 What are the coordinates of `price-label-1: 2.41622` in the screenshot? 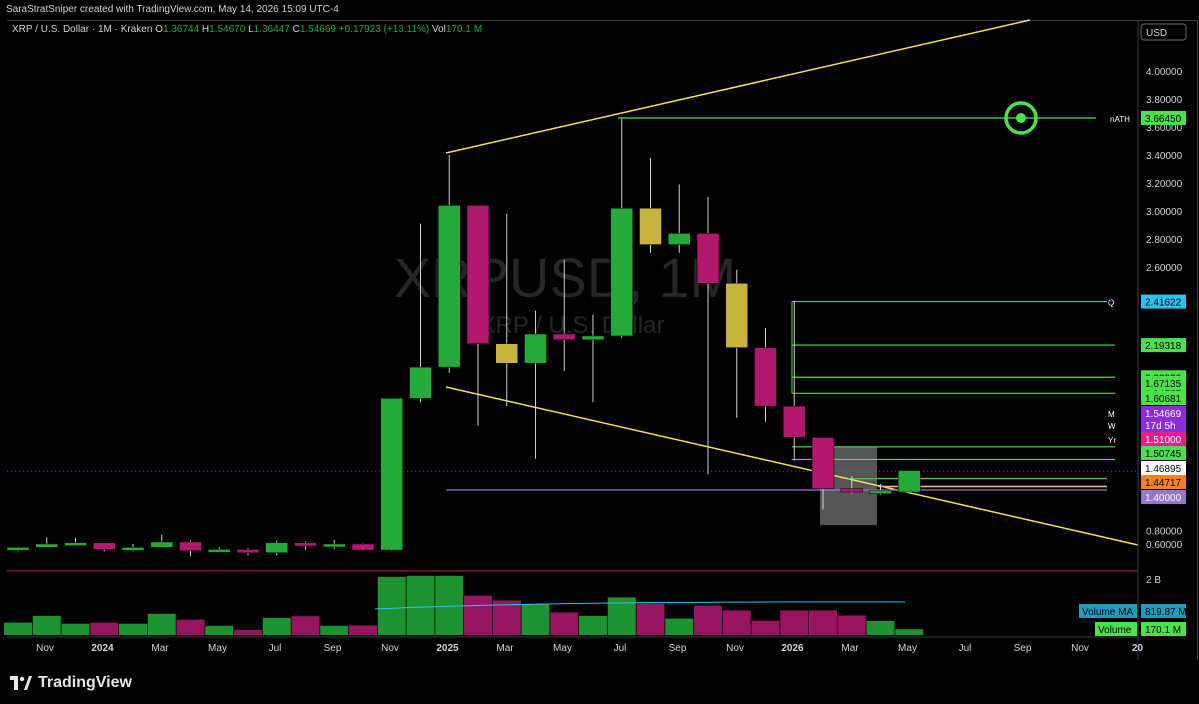 It's located at (1163, 303).